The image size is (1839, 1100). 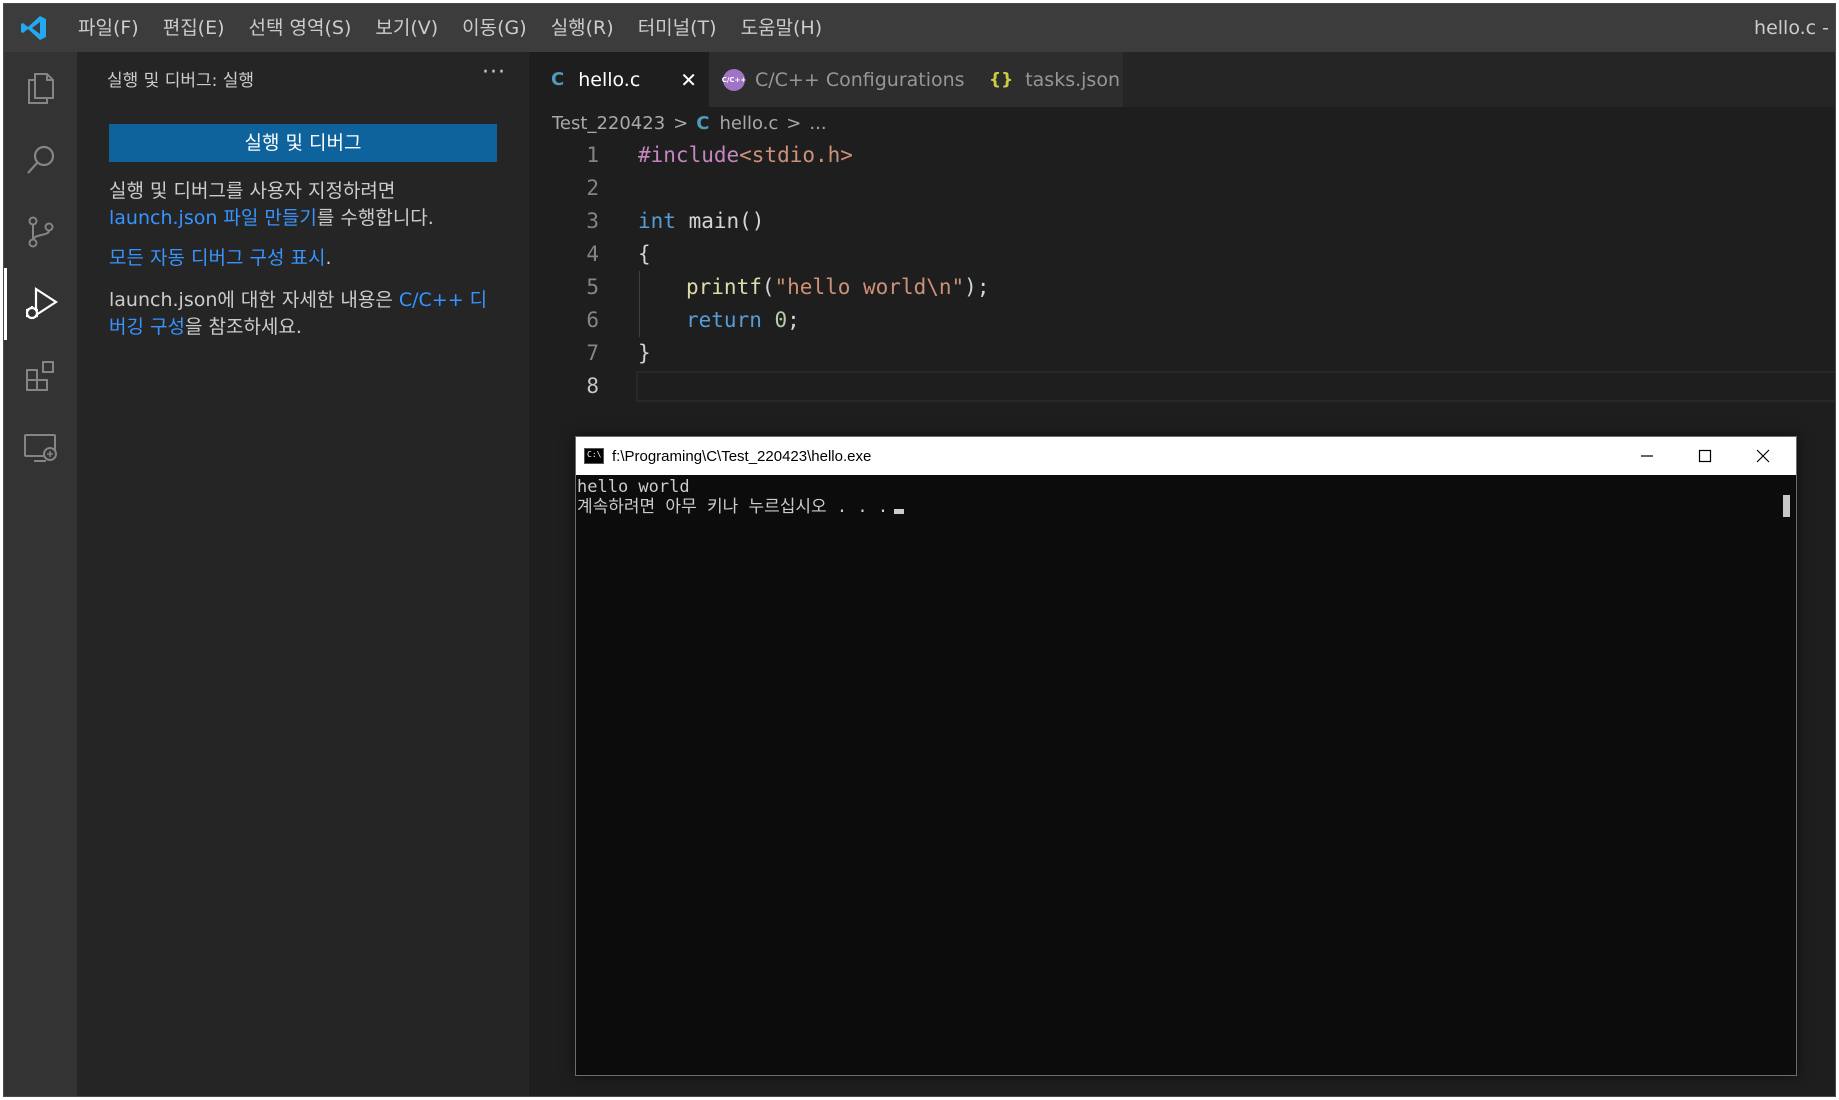 I want to click on menu-view: 보기(V), so click(x=406, y=28).